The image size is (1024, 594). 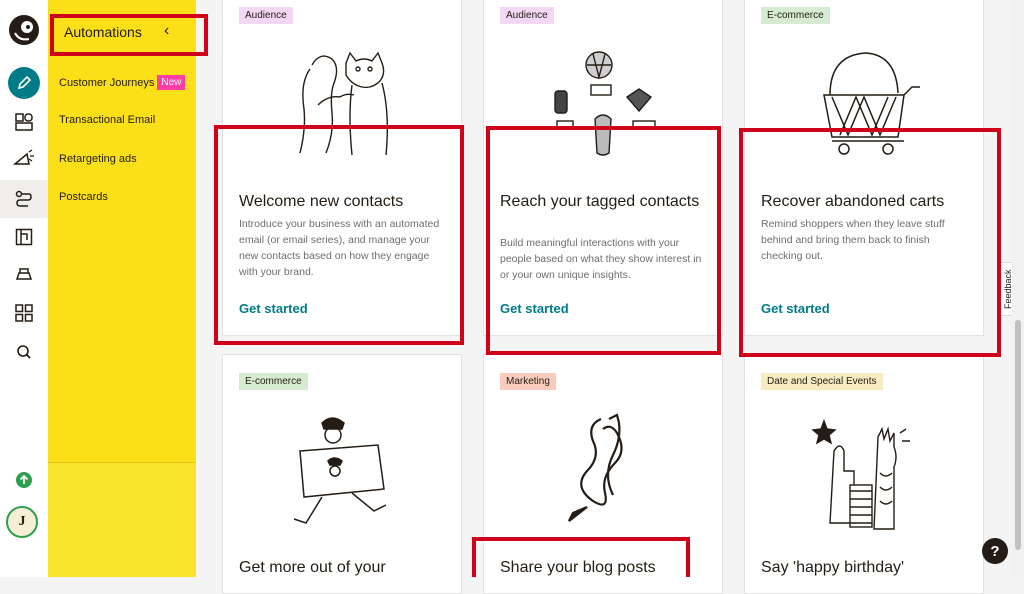 What do you see at coordinates (24, 480) in the screenshot?
I see `upgrade-arrow-icon` at bounding box center [24, 480].